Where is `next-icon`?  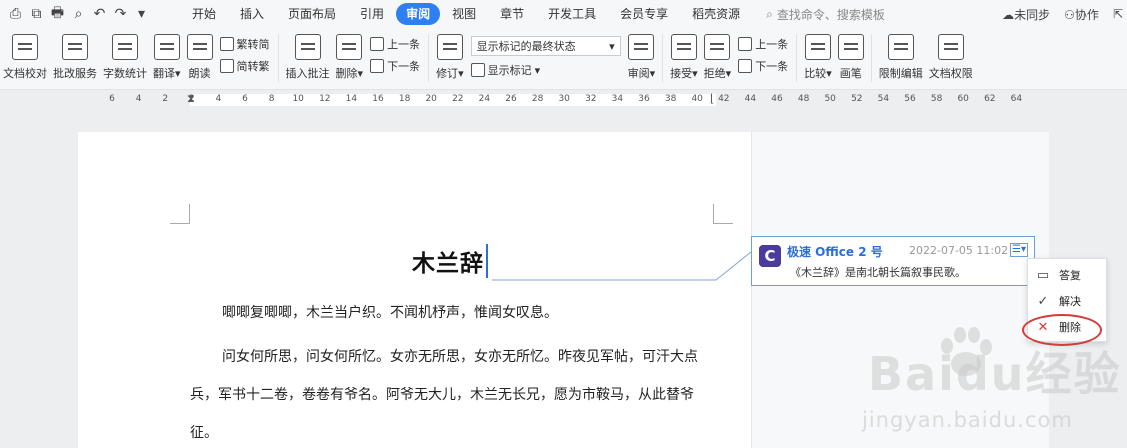
next-icon is located at coordinates (377, 66).